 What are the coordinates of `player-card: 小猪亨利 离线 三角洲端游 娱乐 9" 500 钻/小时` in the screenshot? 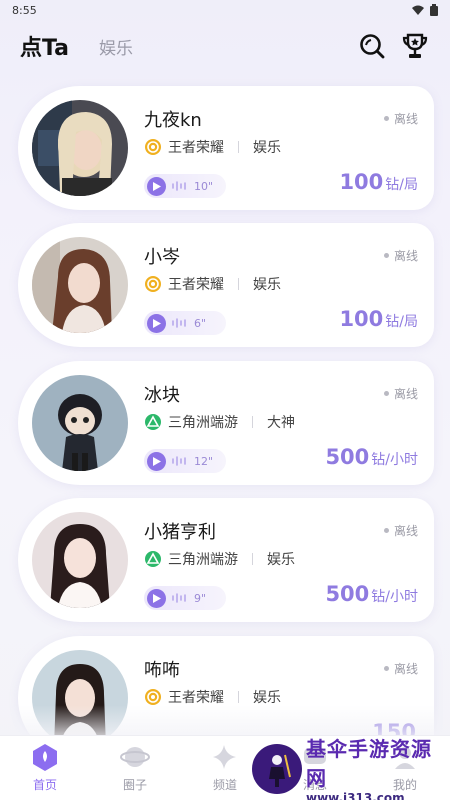 It's located at (226, 560).